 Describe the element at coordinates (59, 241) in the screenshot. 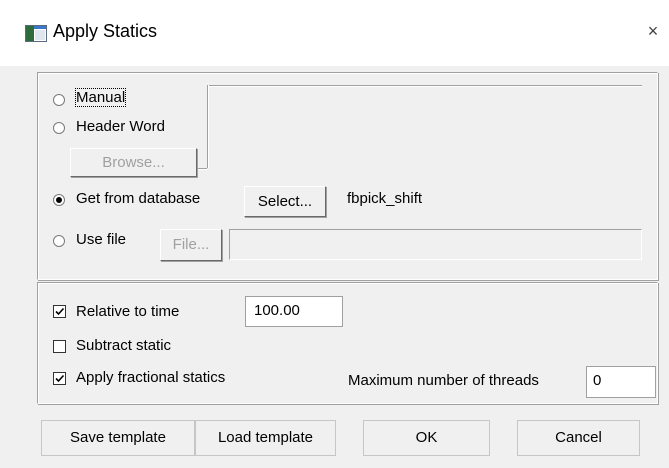

I see `use-file-radio` at that location.